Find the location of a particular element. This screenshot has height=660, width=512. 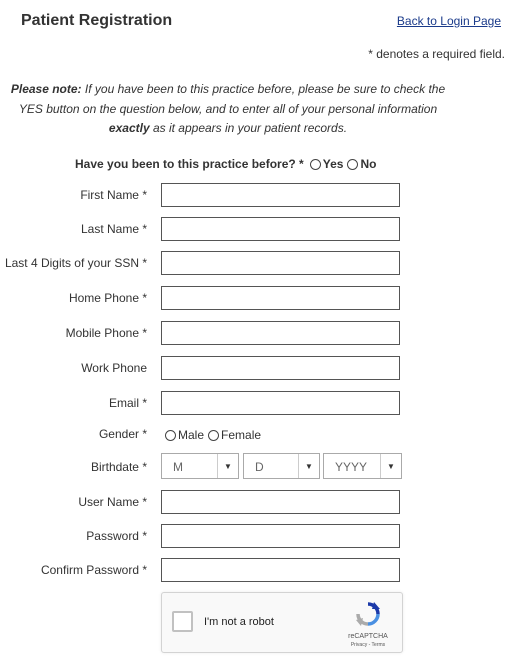

recaptcha-logo: reCAPTCHA Privacy - Terms is located at coordinates (368, 624).